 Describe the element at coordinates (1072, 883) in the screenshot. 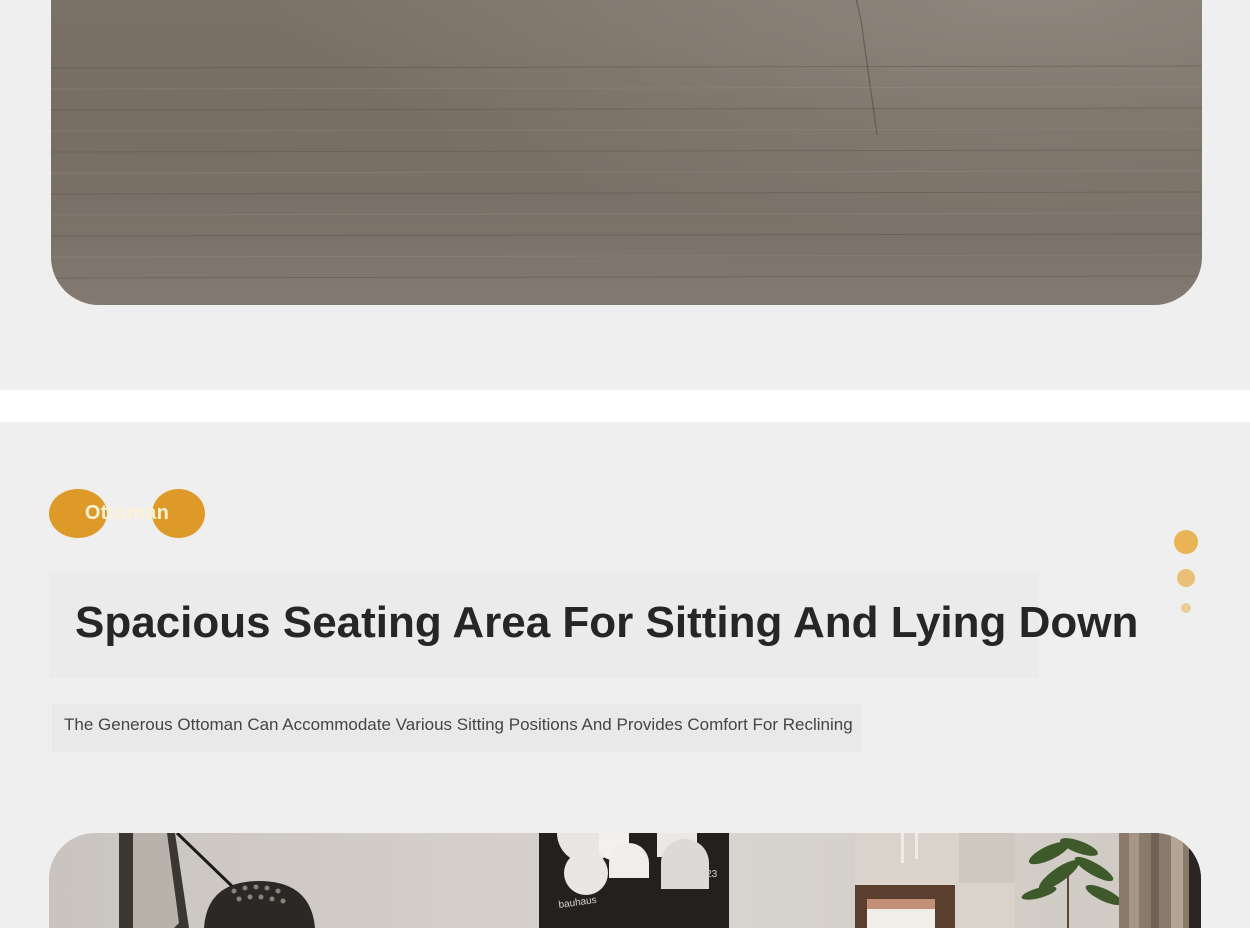

I see `potted-plant` at that location.